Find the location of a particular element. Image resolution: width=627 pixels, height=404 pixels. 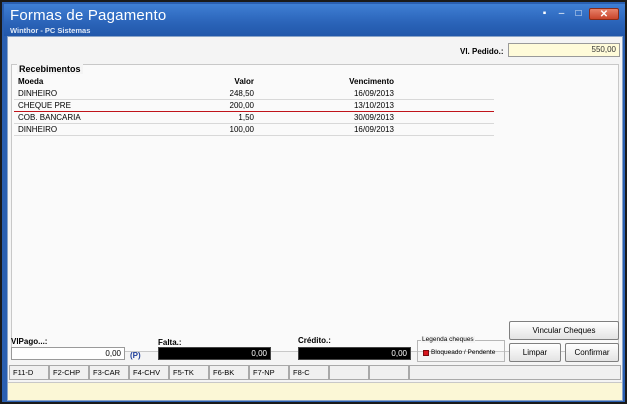

limpar-label: Limpar is located at coordinates (535, 352).